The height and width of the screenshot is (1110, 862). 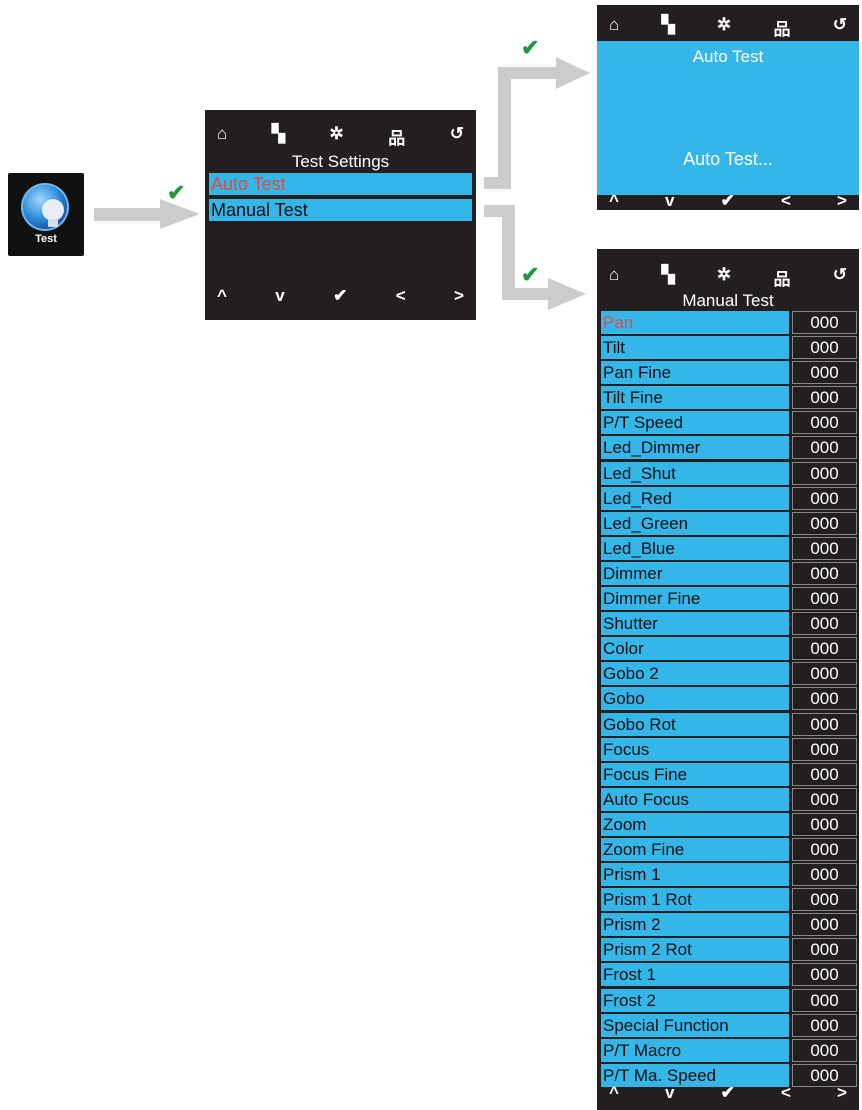 What do you see at coordinates (46, 214) in the screenshot?
I see `test-app-icon: Test` at bounding box center [46, 214].